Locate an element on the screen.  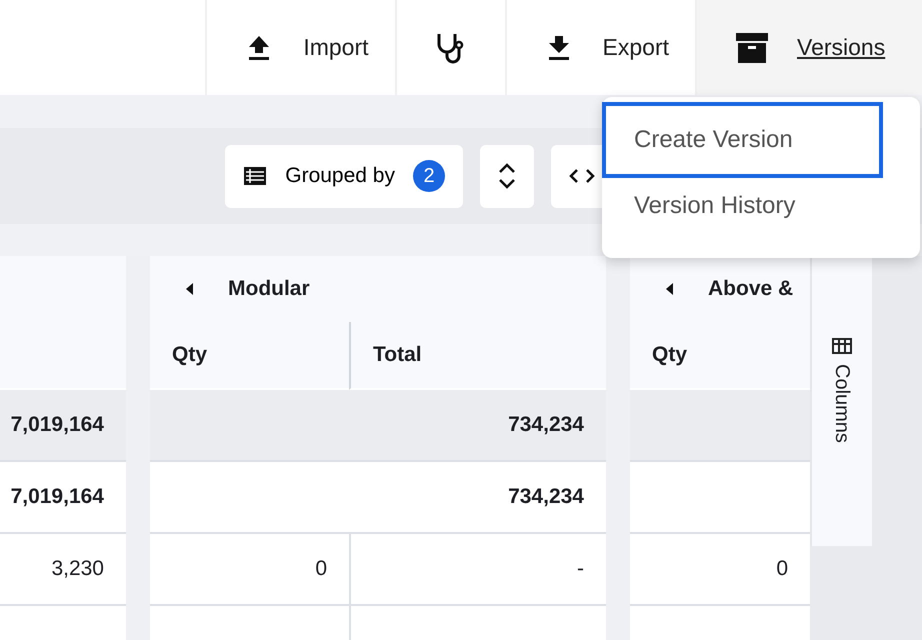
grouped-by-button: Grouped by 2 is located at coordinates (344, 176).